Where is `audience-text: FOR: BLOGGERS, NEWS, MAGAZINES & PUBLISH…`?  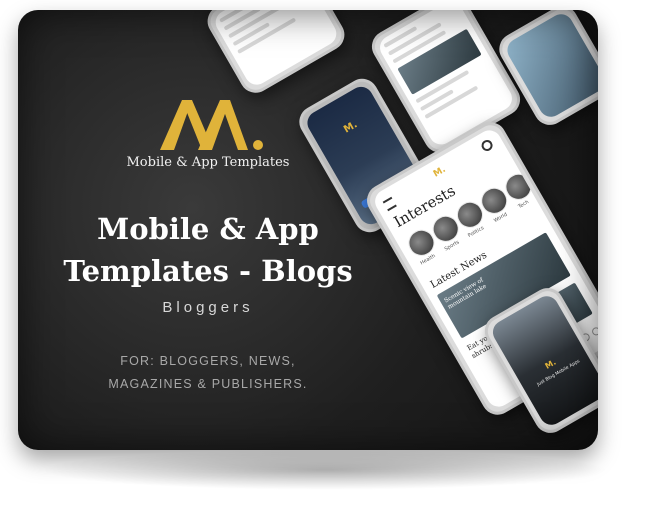
audience-text: FOR: BLOGGERS, NEWS, MAGAZINES & PUBLISH… is located at coordinates (208, 373).